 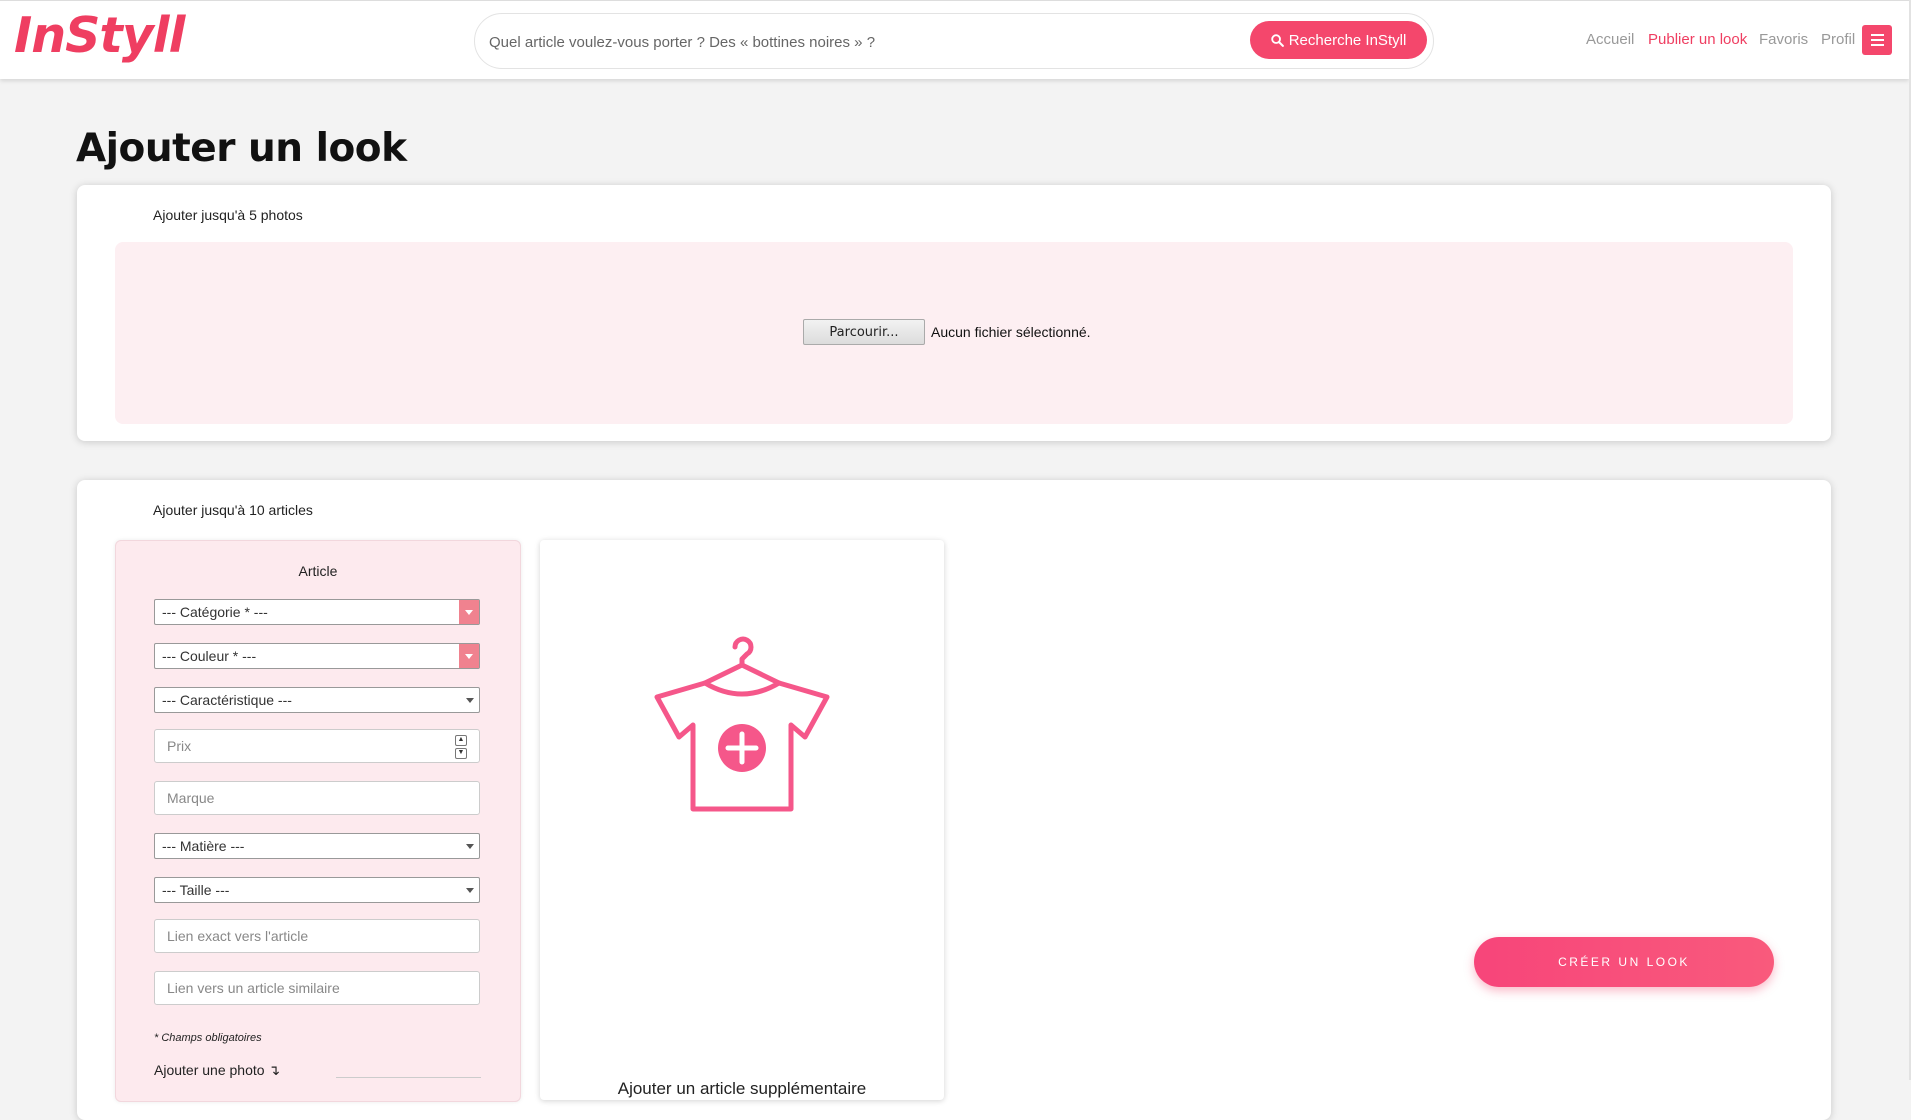 I want to click on search-button: Recherche InStyll, so click(x=1338, y=40).